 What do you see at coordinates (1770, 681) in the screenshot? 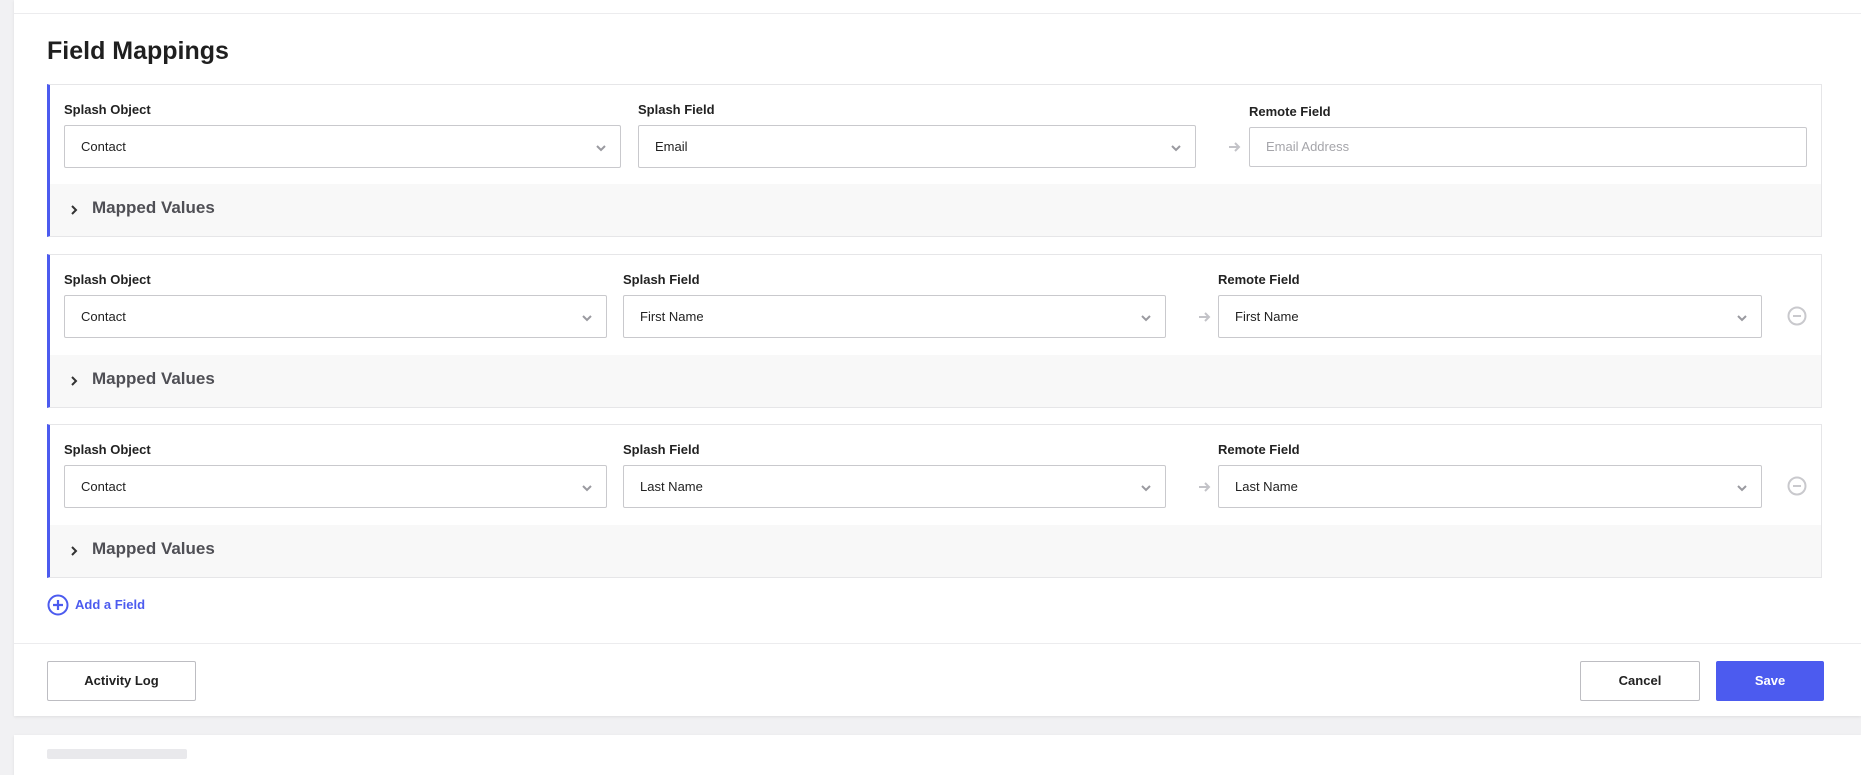
I see `save-button: Save` at bounding box center [1770, 681].